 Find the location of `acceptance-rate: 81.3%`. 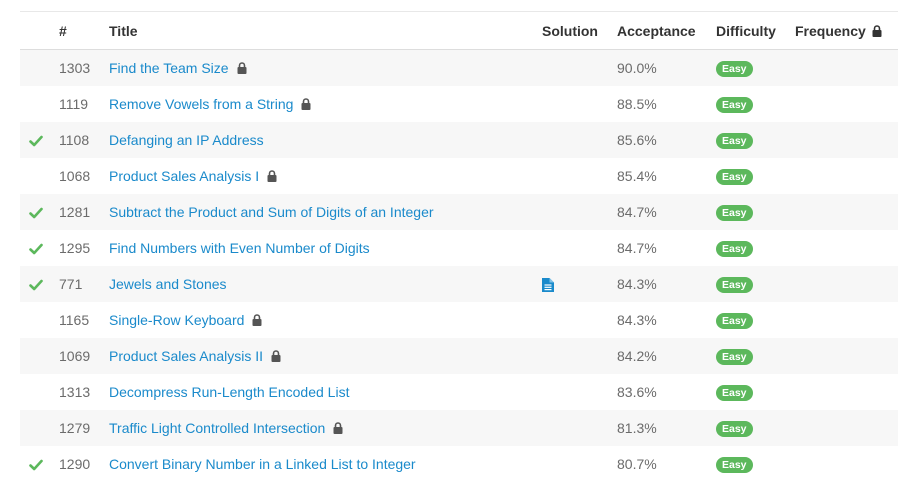

acceptance-rate: 81.3% is located at coordinates (637, 428).